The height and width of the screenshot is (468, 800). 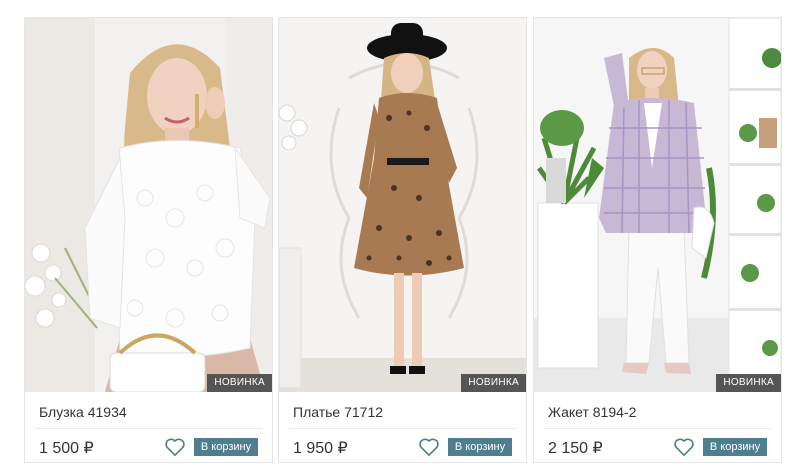 What do you see at coordinates (575, 448) in the screenshot?
I see `product-price: 2 150 ₽` at bounding box center [575, 448].